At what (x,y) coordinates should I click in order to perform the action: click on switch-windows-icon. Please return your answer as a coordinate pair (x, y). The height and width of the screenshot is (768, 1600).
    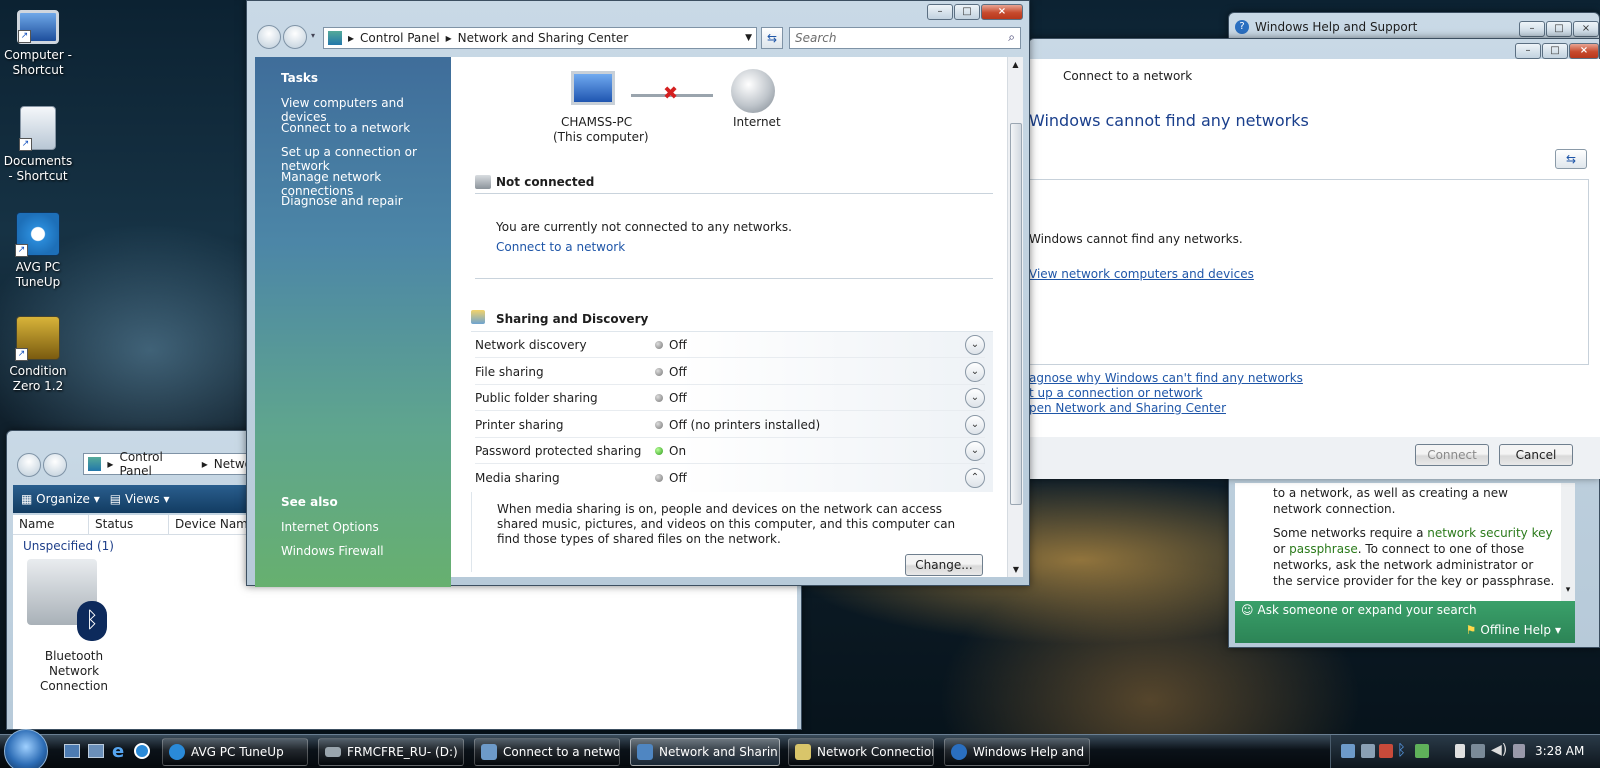
    Looking at the image, I should click on (96, 751).